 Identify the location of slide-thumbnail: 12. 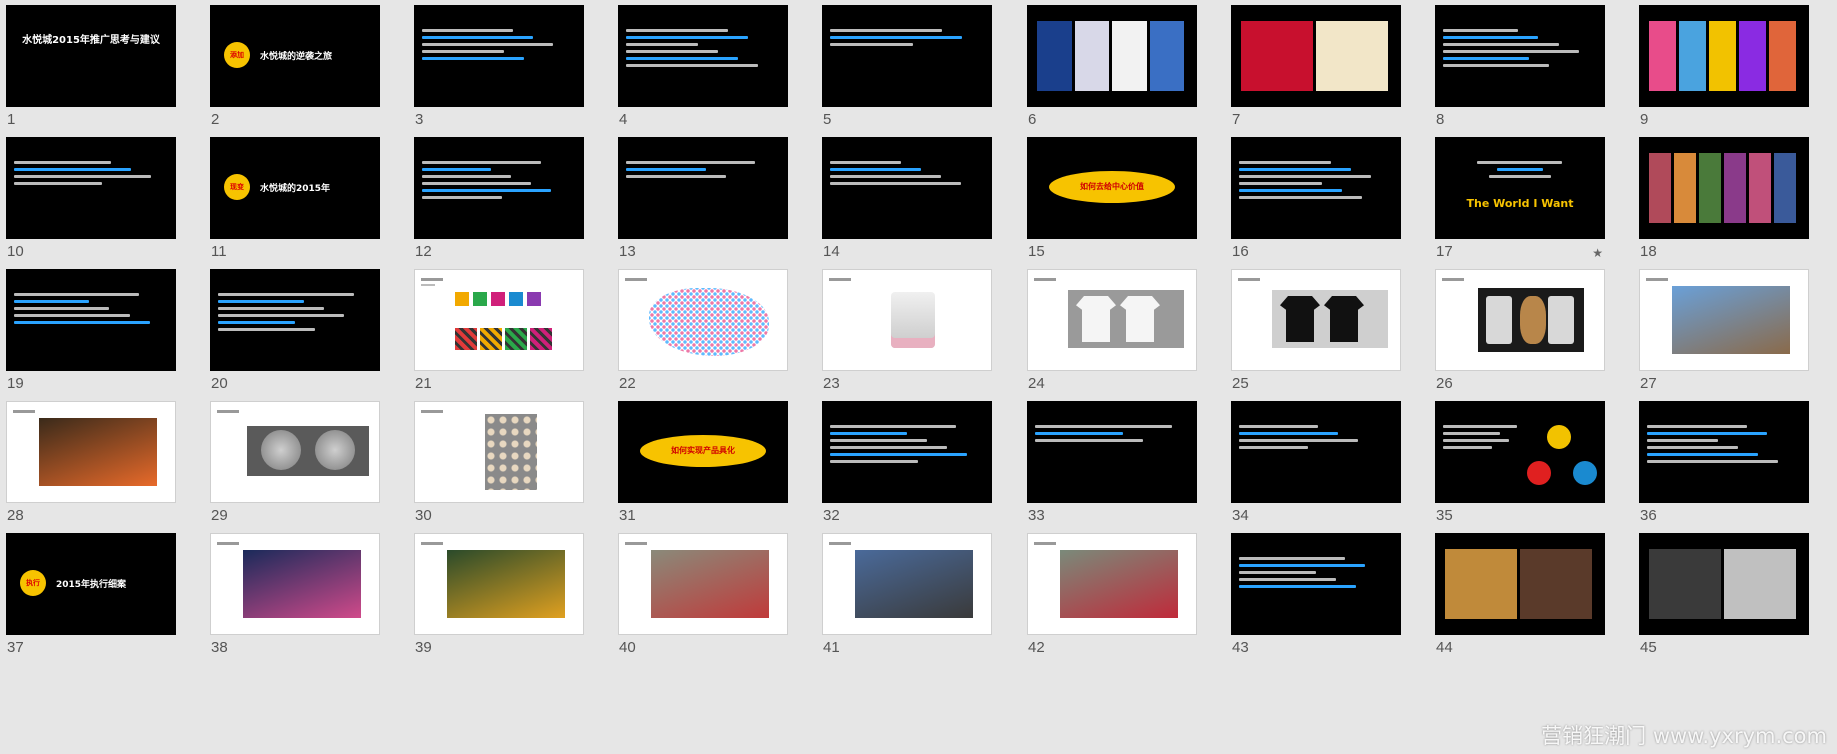
(498, 204).